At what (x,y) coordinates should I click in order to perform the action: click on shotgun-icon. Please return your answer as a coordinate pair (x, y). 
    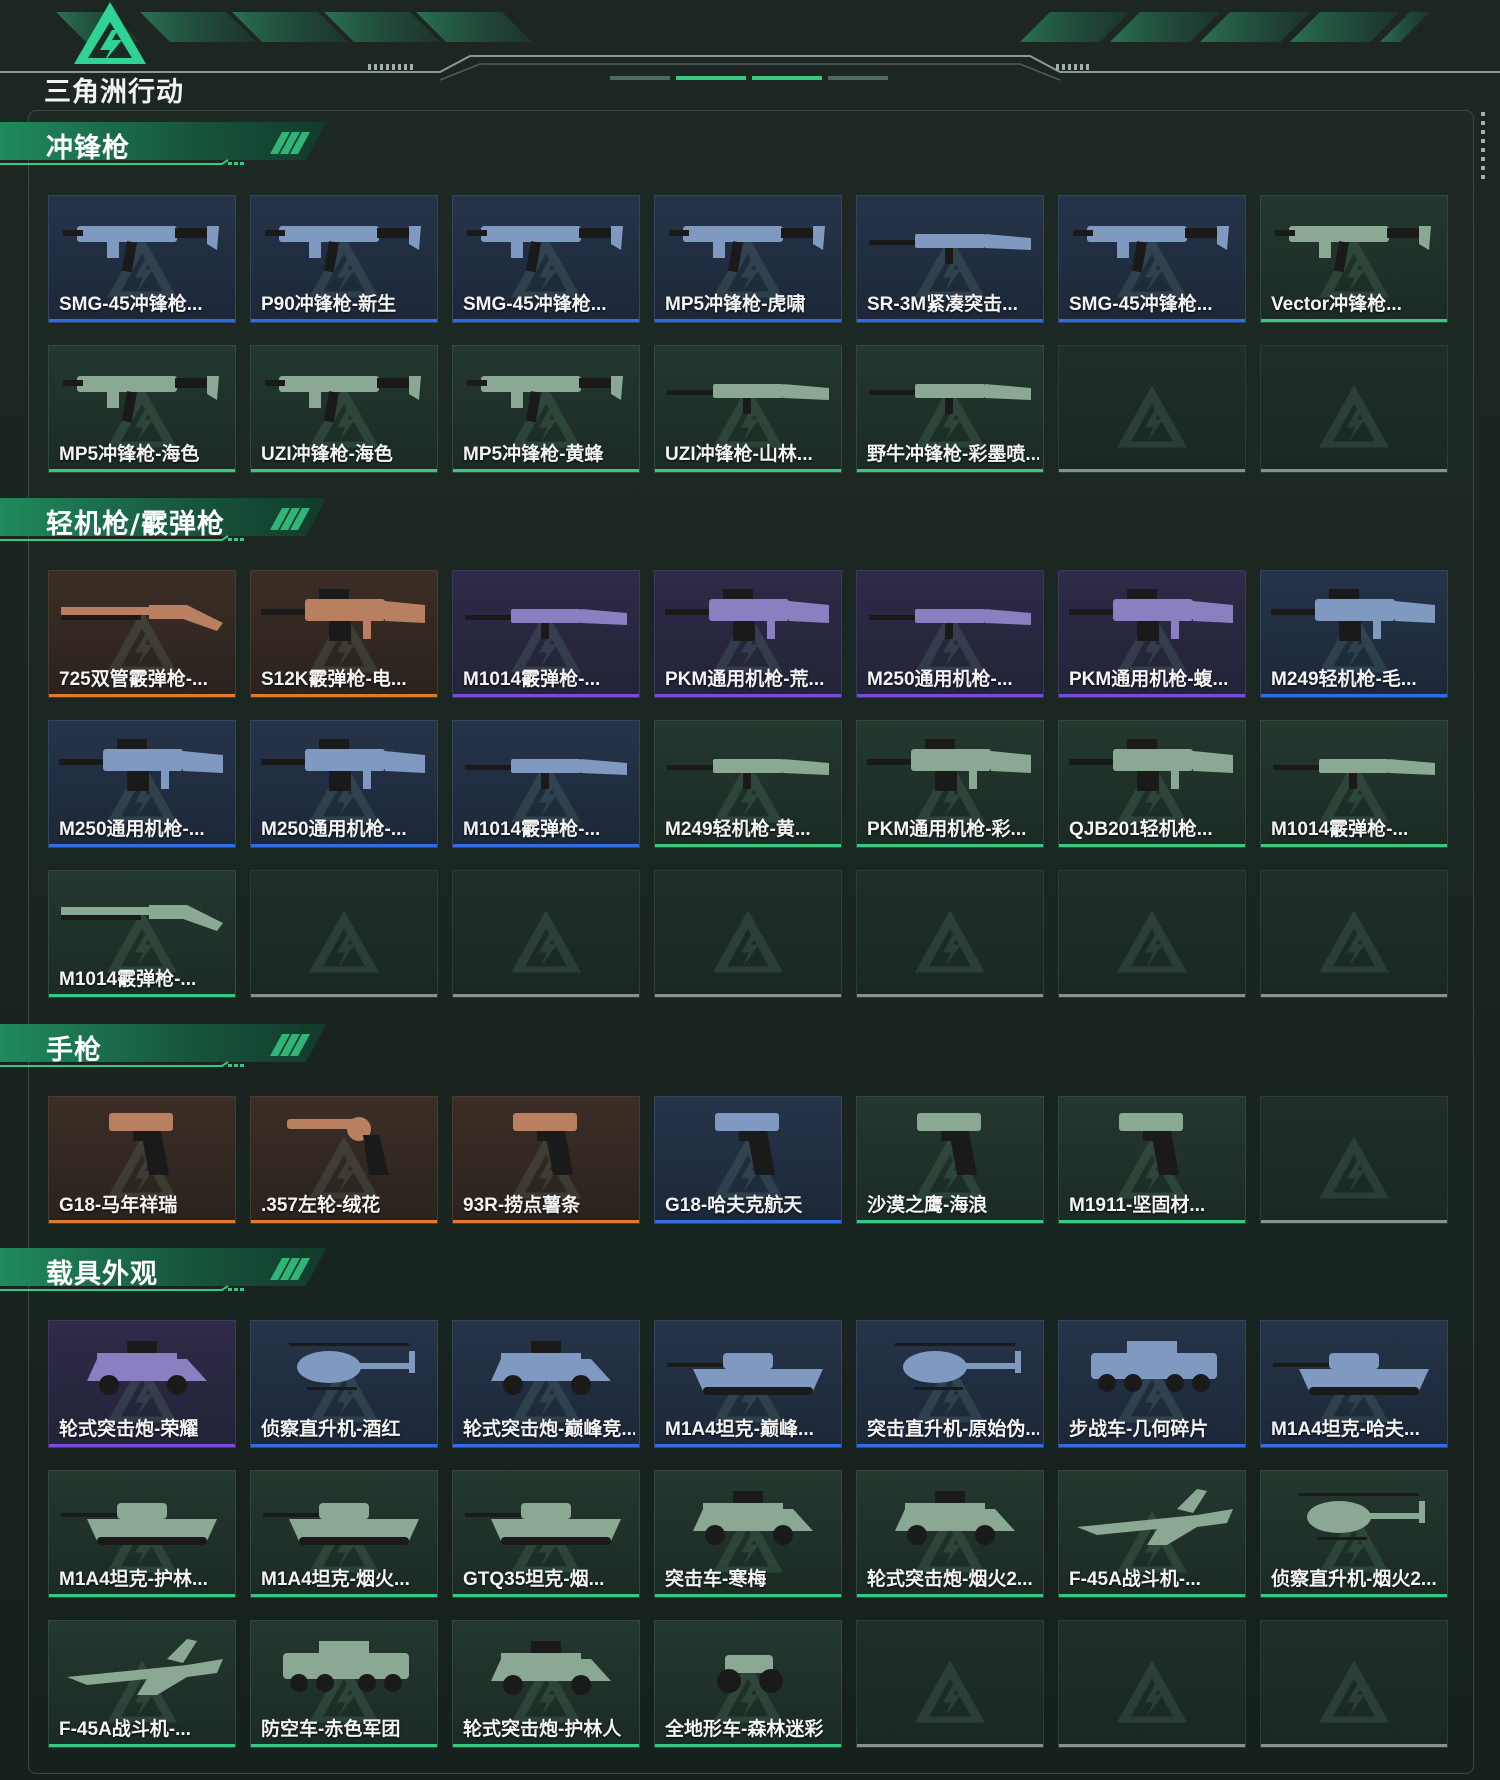
    Looking at the image, I should click on (142, 618).